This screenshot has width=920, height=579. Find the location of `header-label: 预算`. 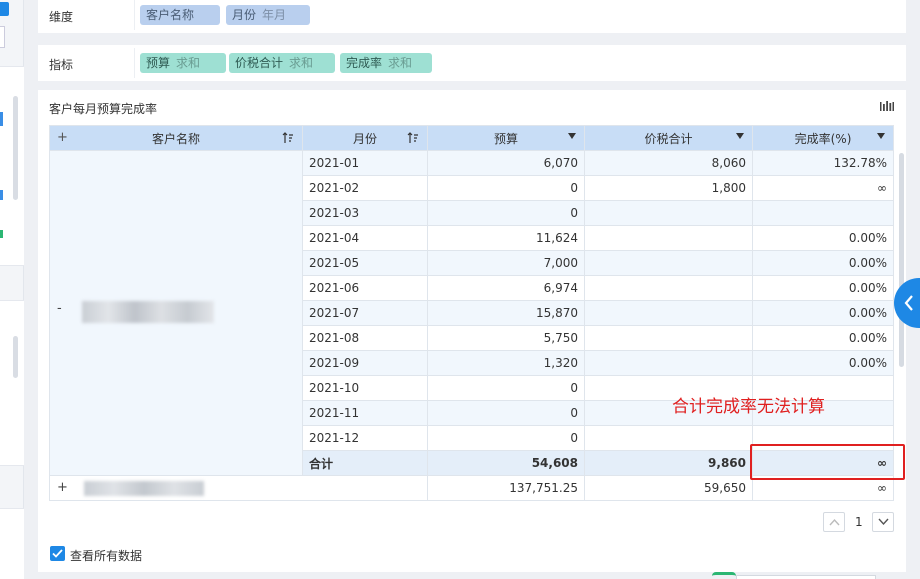

header-label: 预算 is located at coordinates (505, 138).